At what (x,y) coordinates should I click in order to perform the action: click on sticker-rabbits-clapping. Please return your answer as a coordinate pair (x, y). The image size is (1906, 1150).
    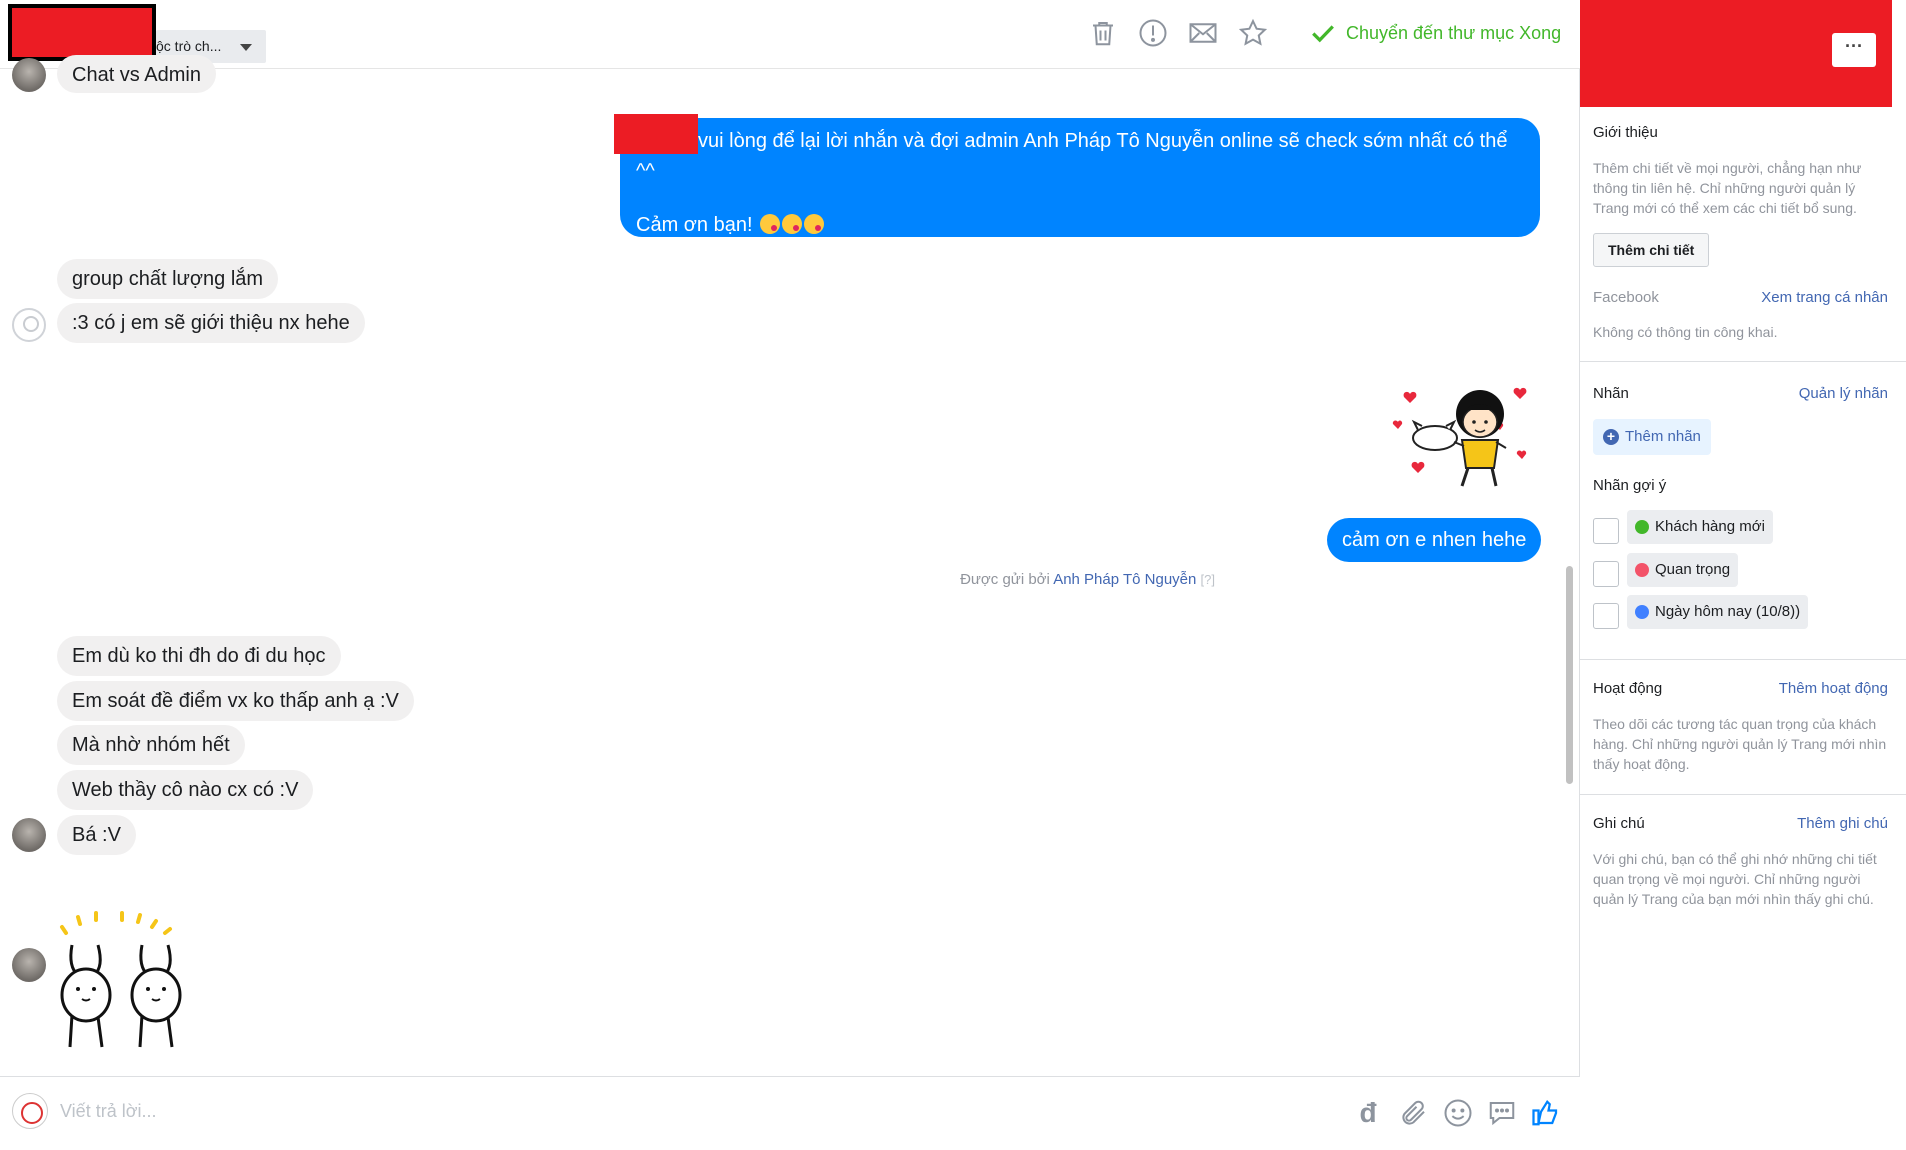
    Looking at the image, I should click on (121, 979).